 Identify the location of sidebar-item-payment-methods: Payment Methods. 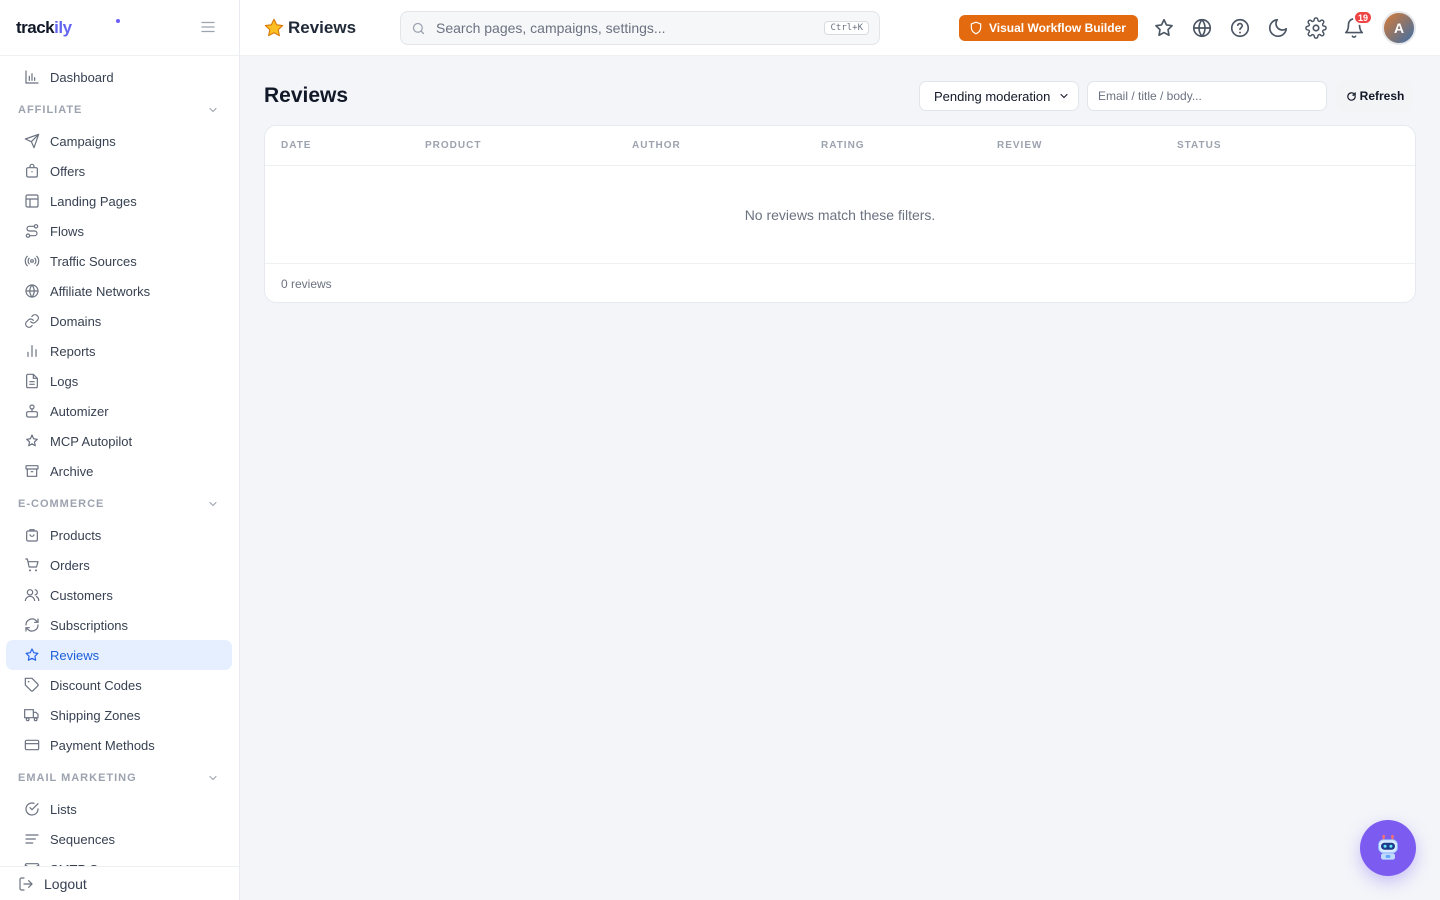
(119, 745).